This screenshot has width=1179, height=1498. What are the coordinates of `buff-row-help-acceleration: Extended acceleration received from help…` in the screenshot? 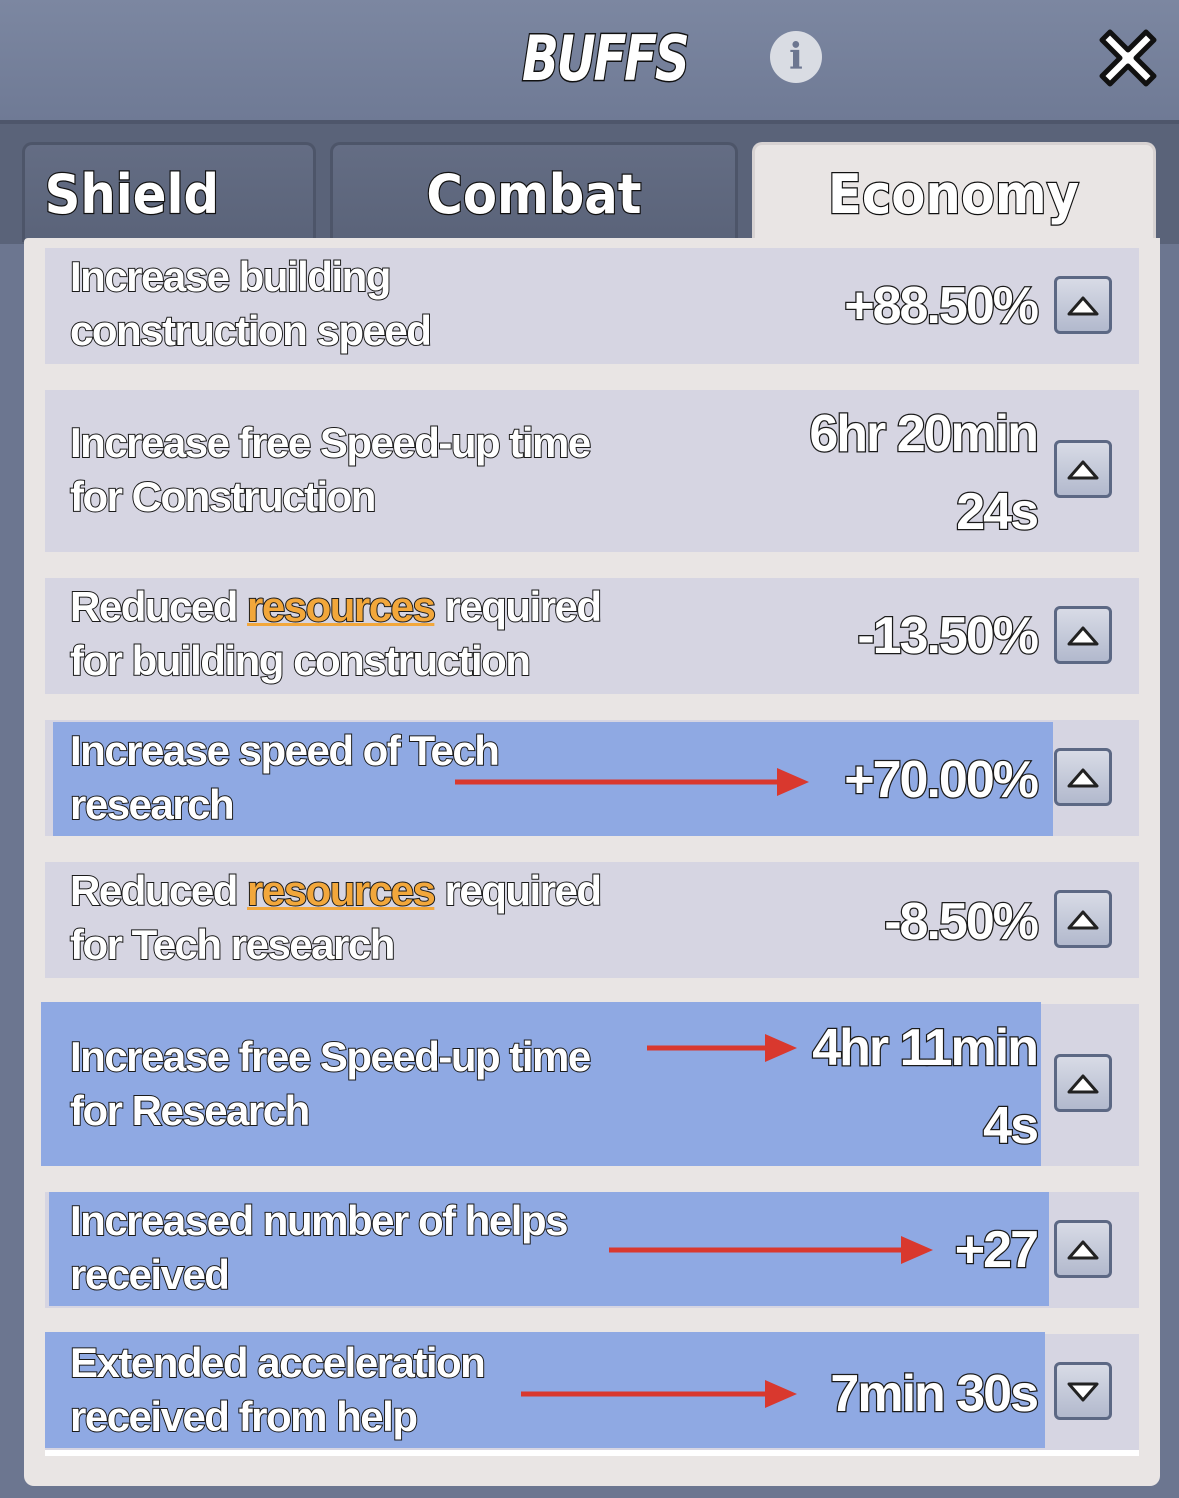 It's located at (592, 1391).